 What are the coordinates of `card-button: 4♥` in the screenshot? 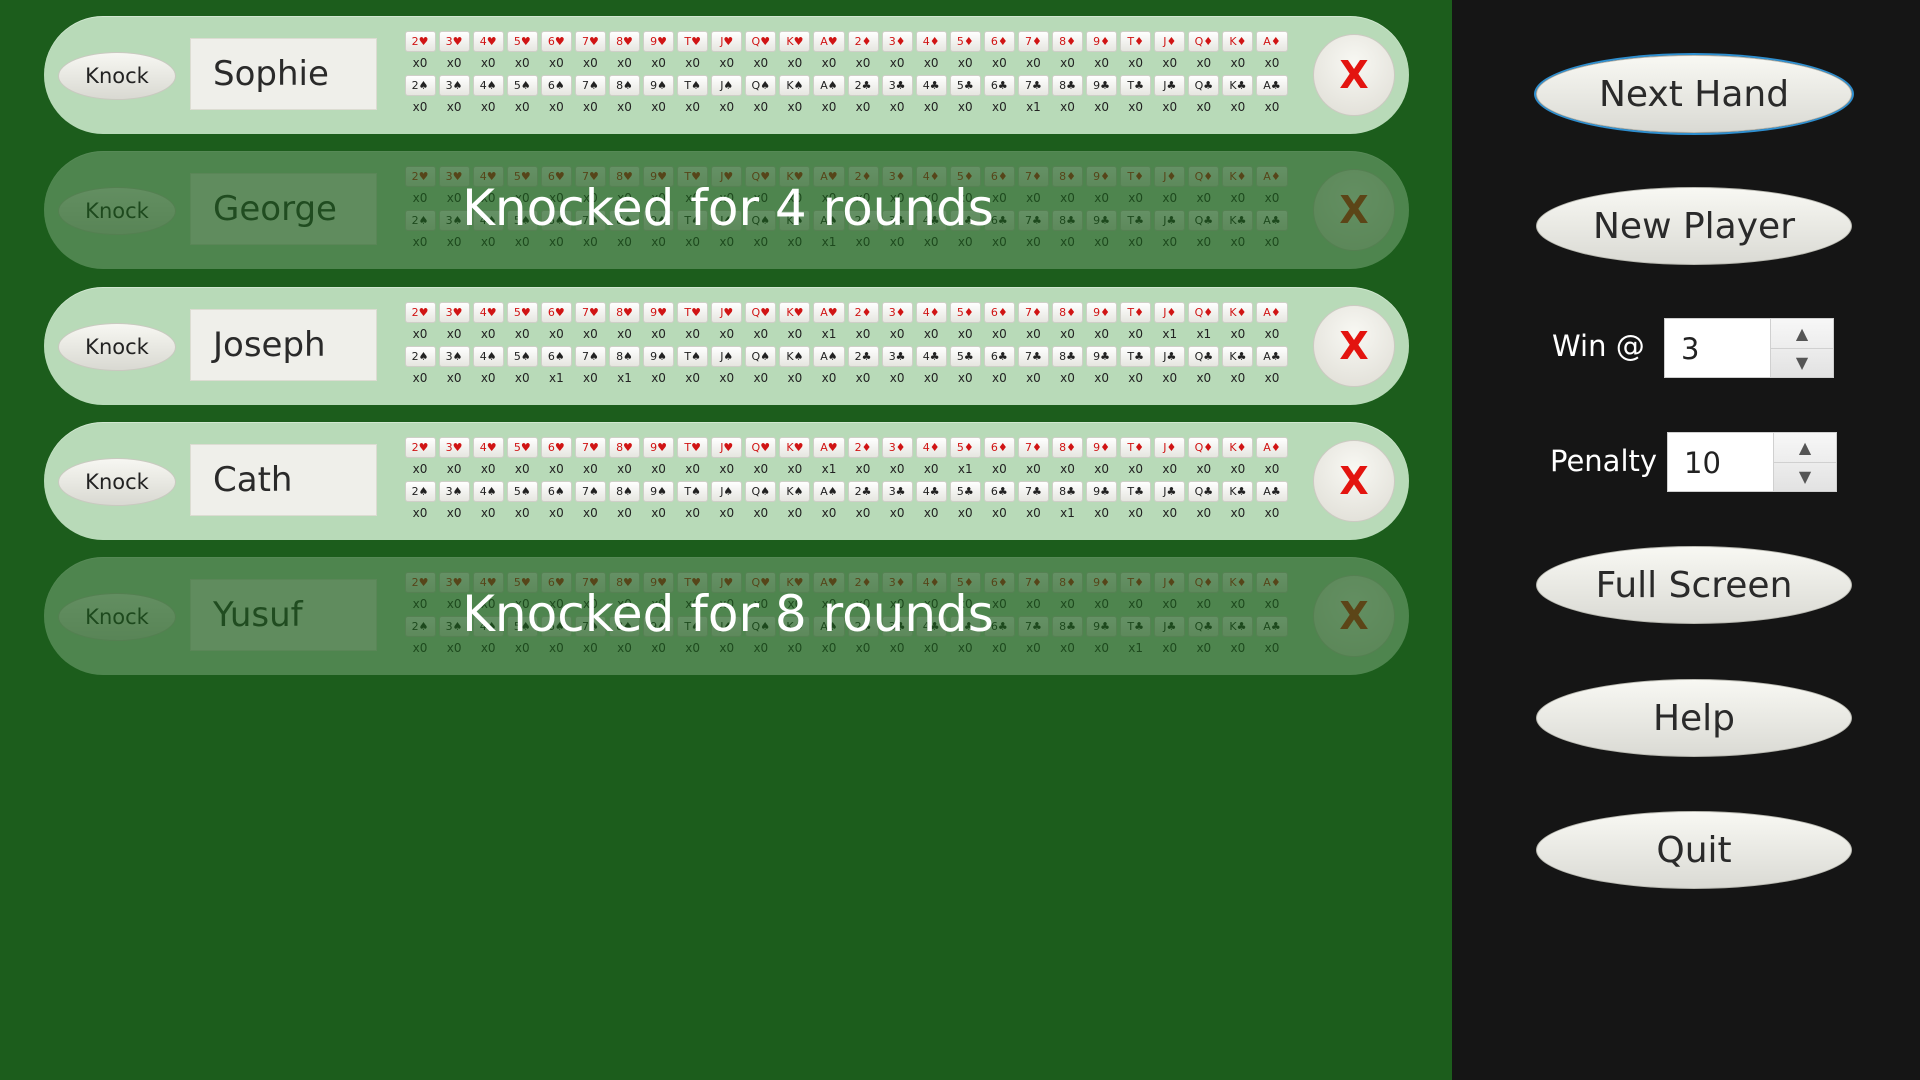 It's located at (488, 41).